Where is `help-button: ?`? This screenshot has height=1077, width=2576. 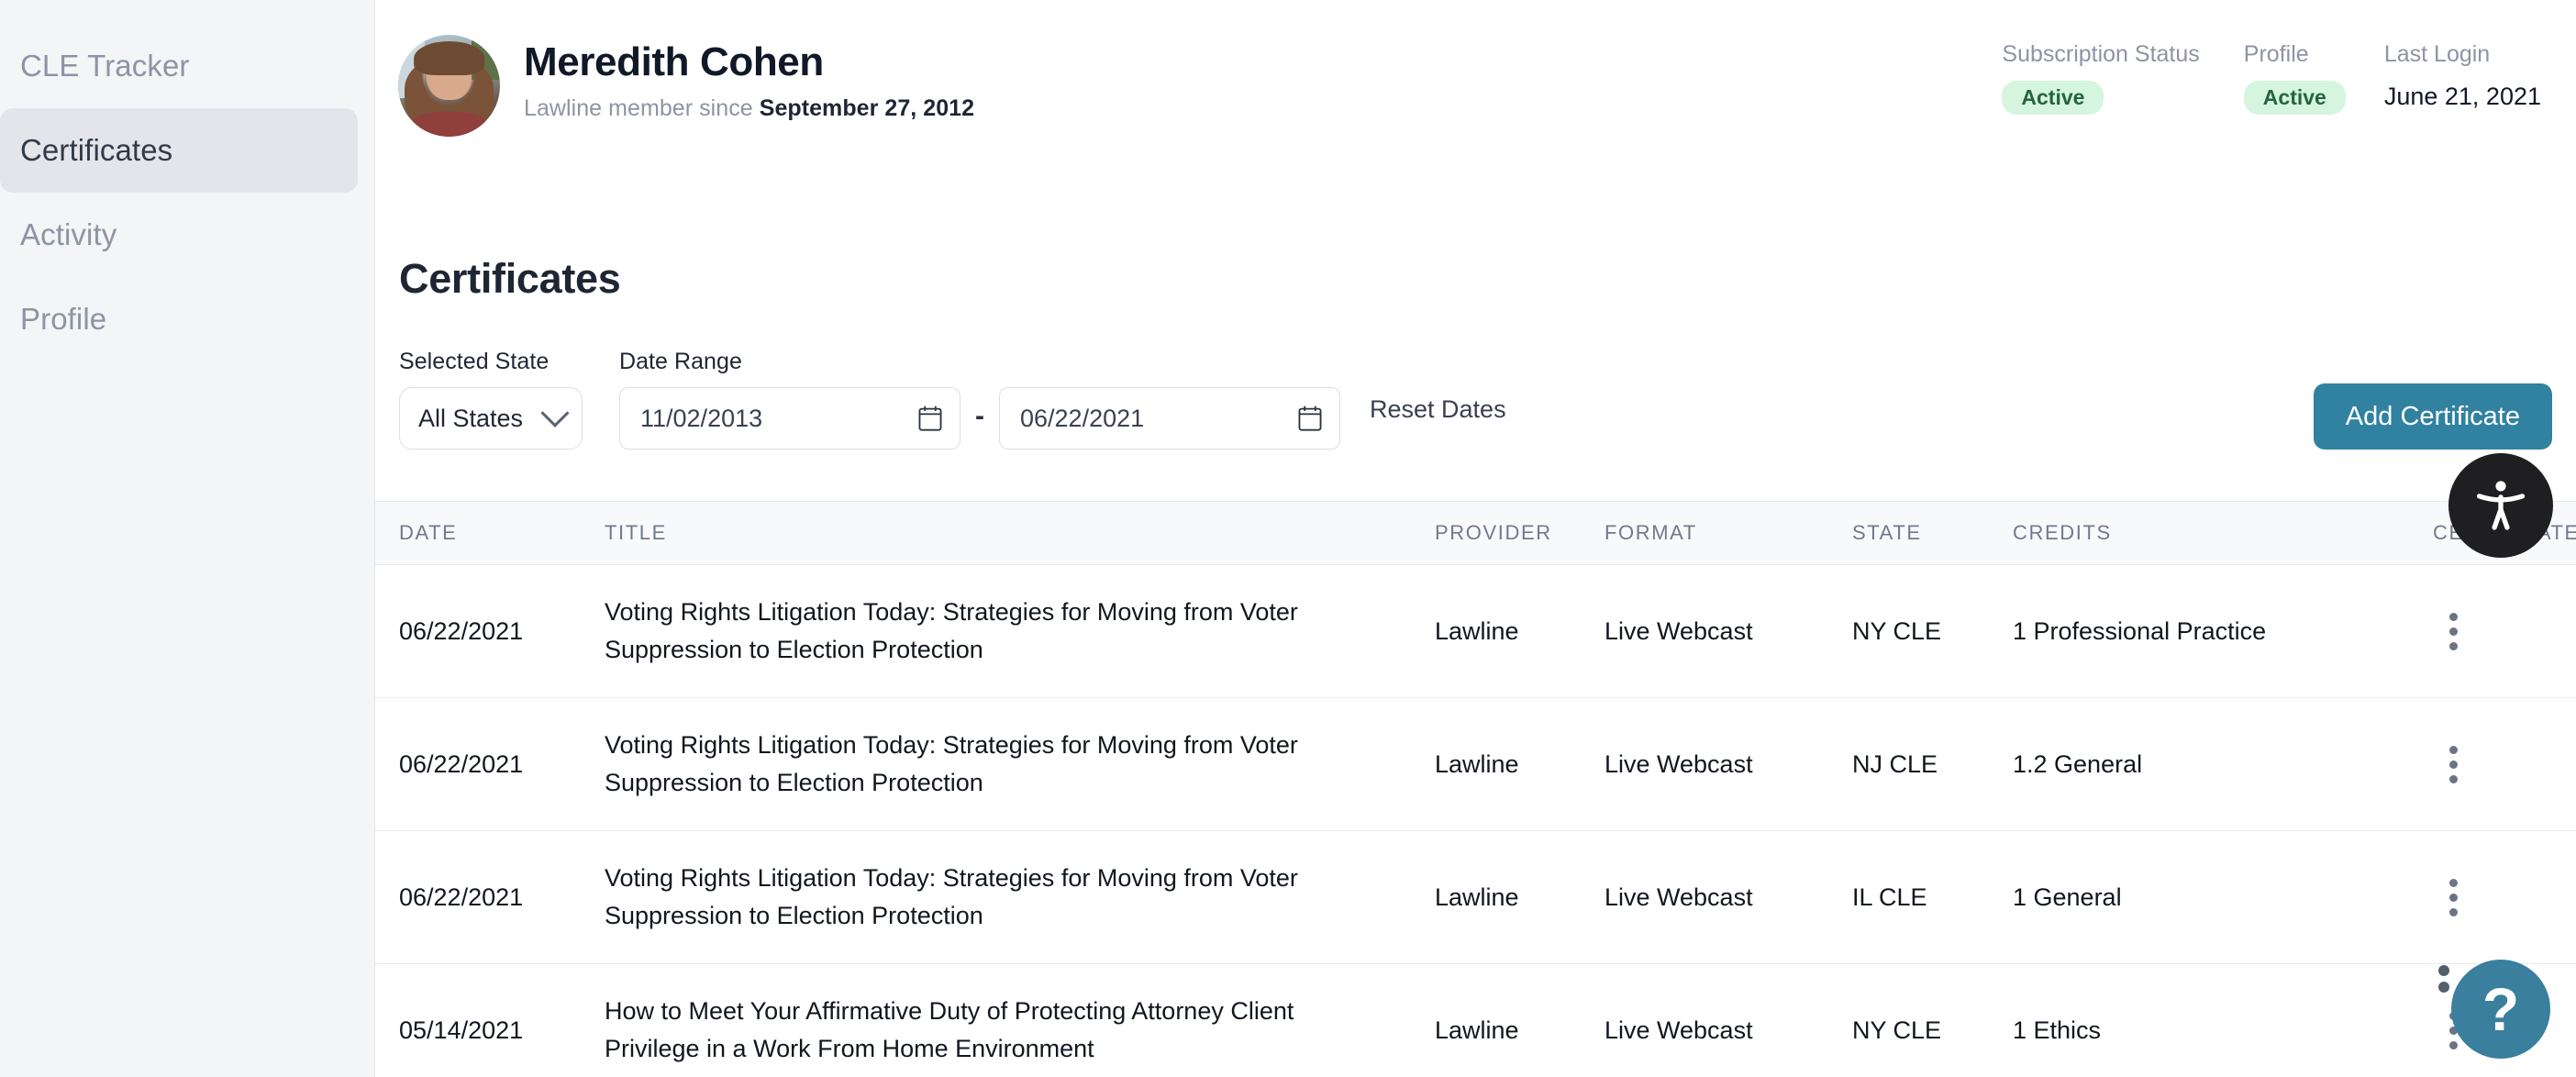 help-button: ? is located at coordinates (2494, 1009).